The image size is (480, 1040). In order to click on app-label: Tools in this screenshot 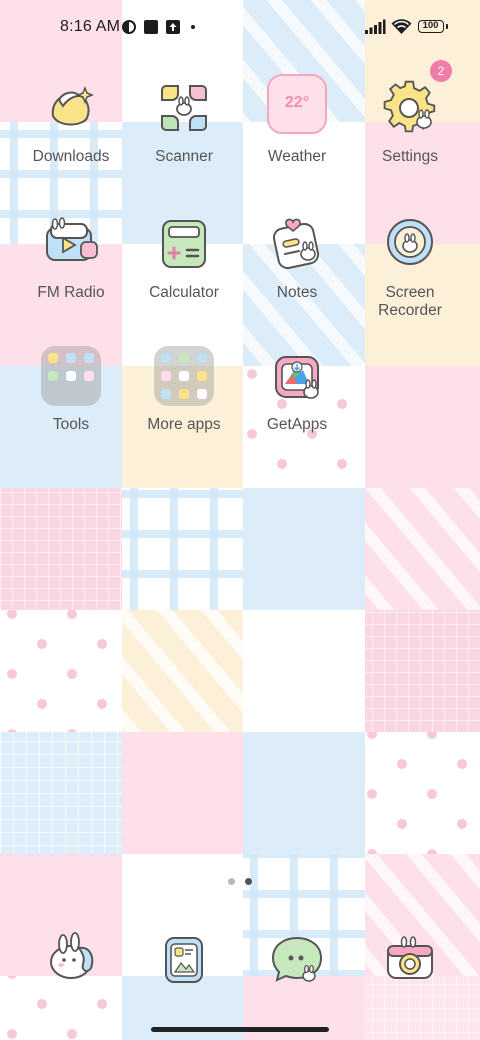, I will do `click(71, 424)`.